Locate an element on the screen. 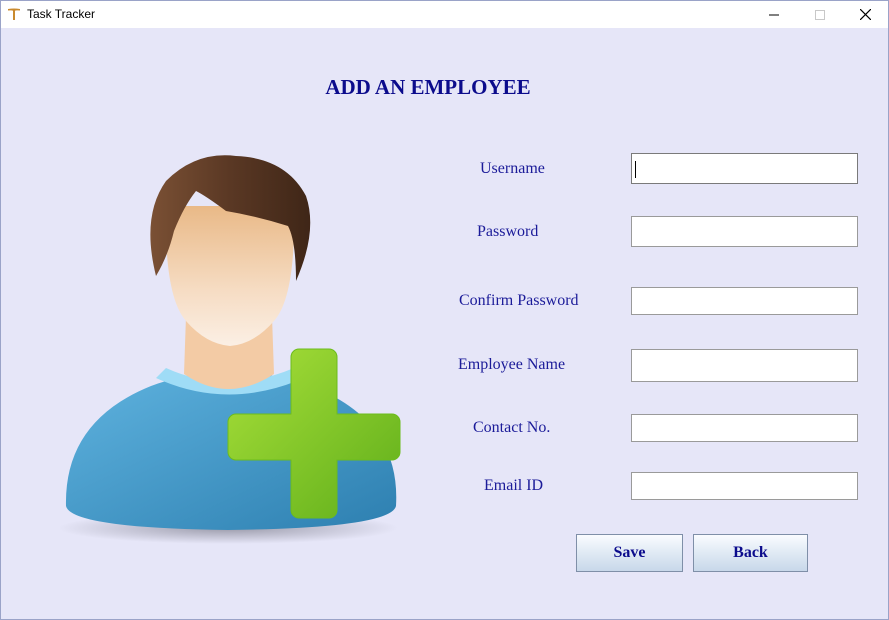 This screenshot has height=620, width=889. close-button is located at coordinates (865, 14).